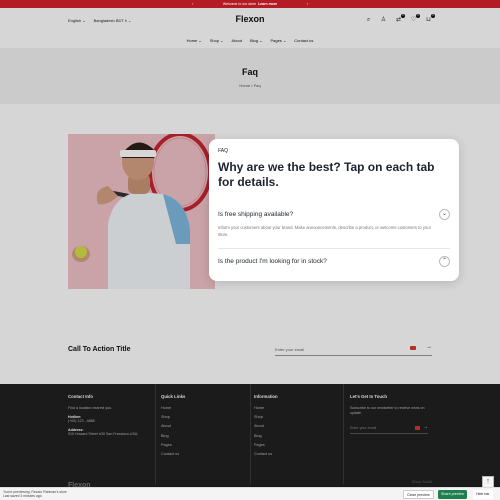  What do you see at coordinates (192, 3) in the screenshot?
I see `announcement-prev-icon: ‹` at bounding box center [192, 3].